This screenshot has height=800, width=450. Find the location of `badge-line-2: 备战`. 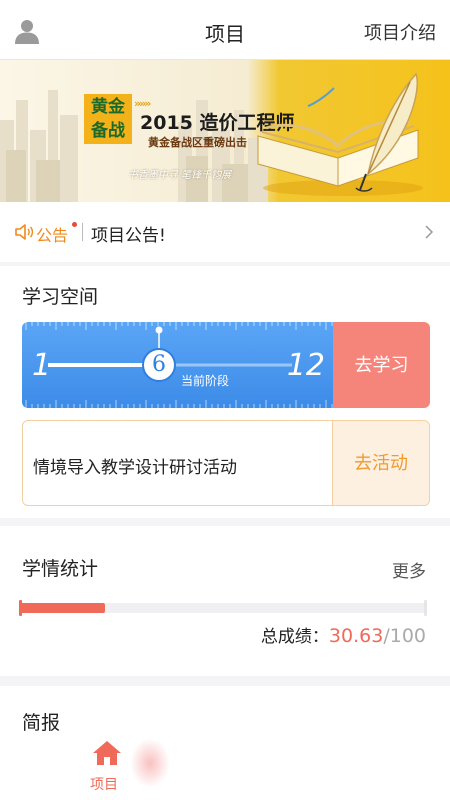

badge-line-2: 备战 is located at coordinates (108, 131).